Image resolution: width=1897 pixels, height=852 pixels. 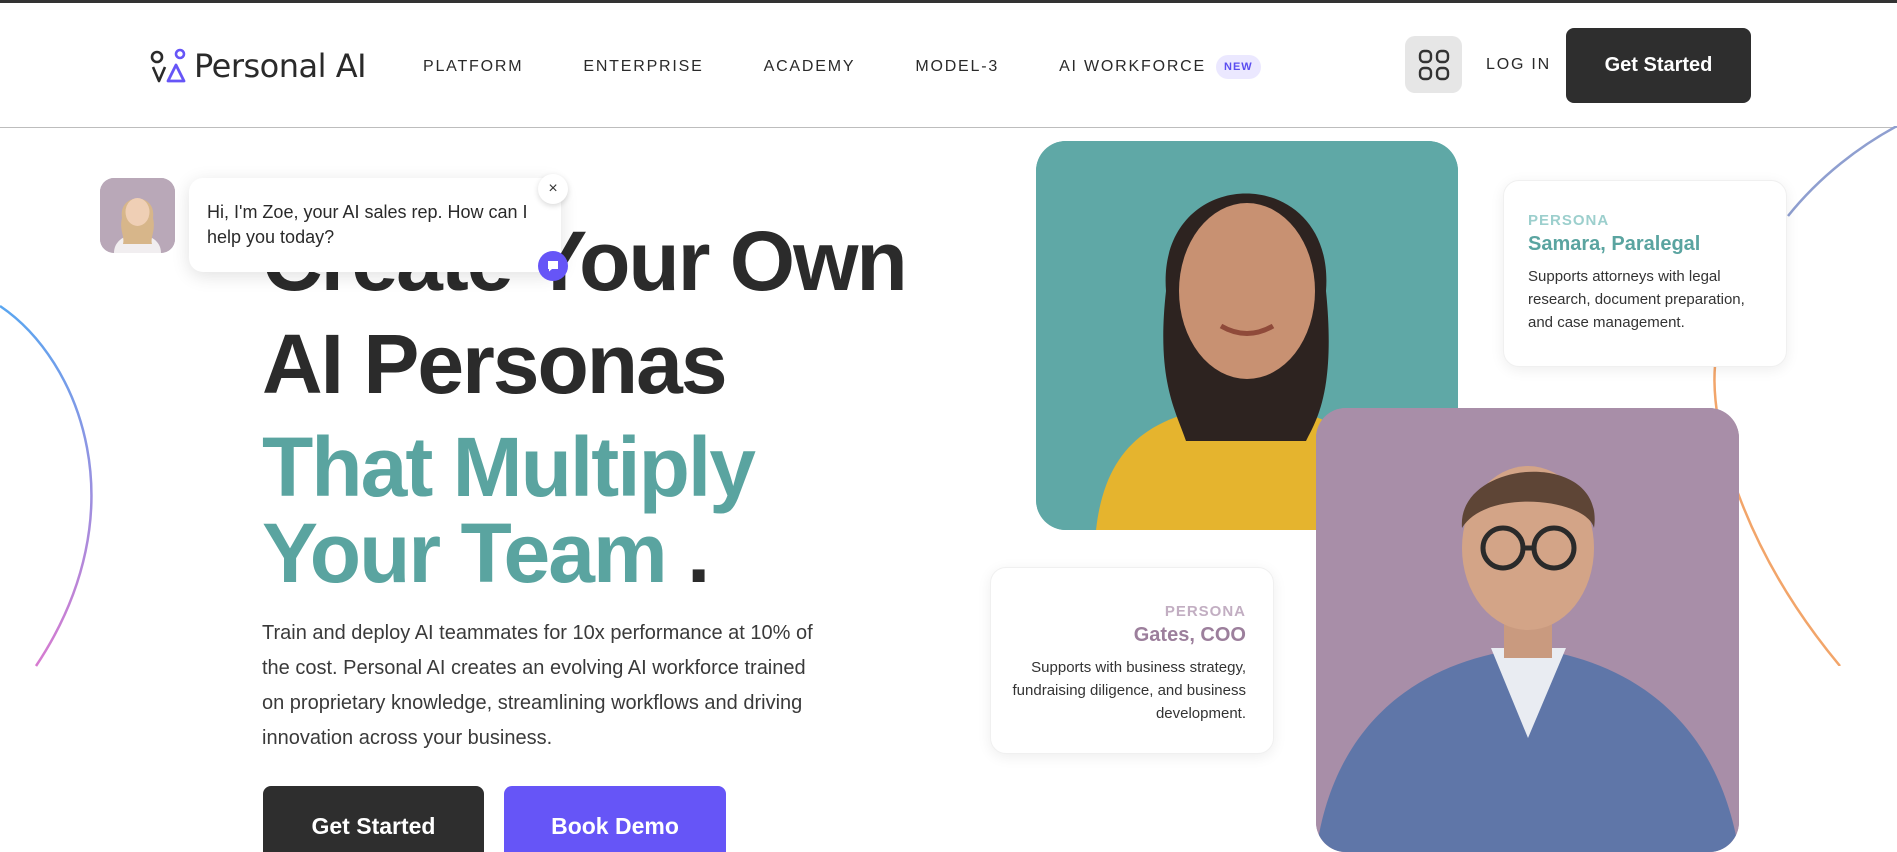 What do you see at coordinates (643, 67) in the screenshot?
I see `nav-item-enterprise: ENTERPRISE` at bounding box center [643, 67].